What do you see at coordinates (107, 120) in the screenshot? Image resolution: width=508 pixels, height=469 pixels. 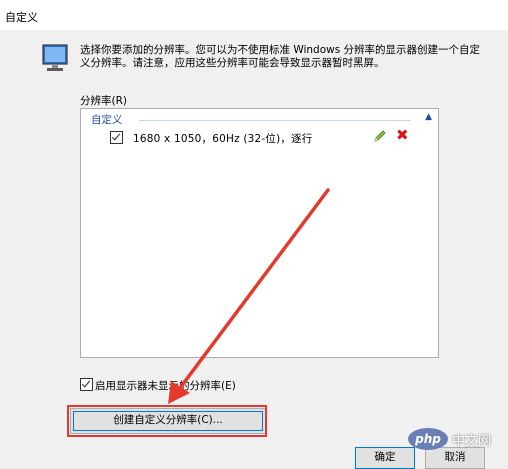 I see `group-label-custom: 自定义` at bounding box center [107, 120].